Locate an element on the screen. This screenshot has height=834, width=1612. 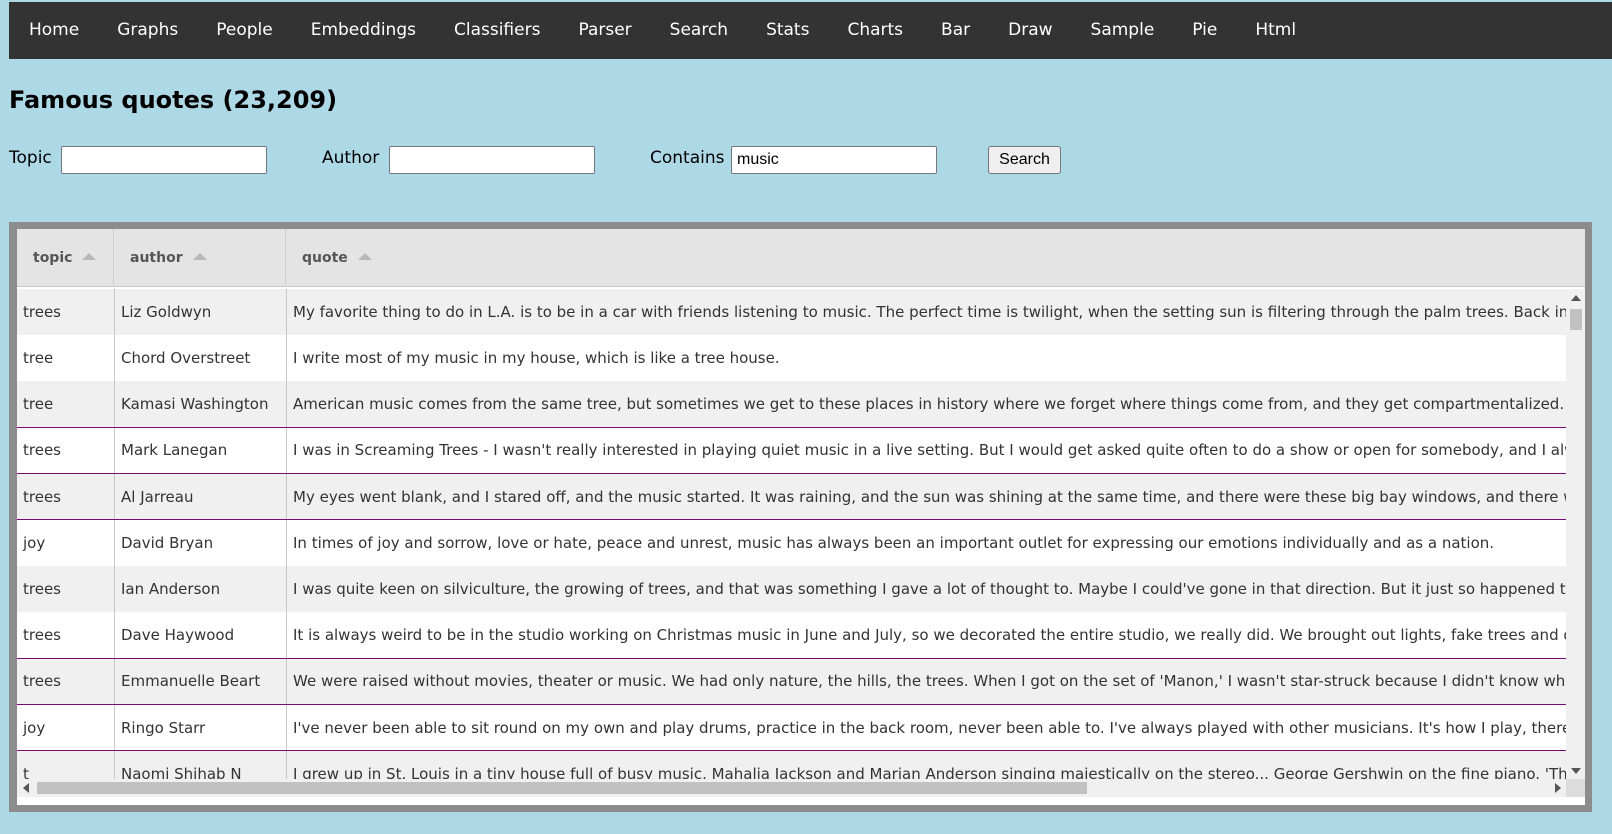
cell-topic: t is located at coordinates (26, 771).